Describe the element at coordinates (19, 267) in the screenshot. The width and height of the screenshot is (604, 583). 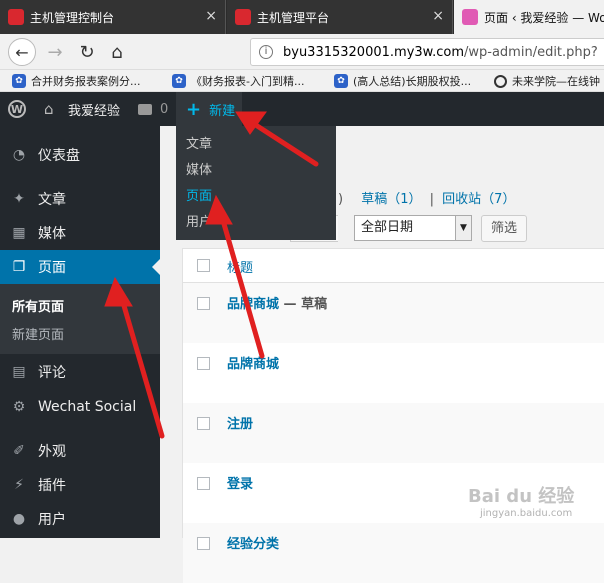
I see `pages-icon: ❐` at that location.